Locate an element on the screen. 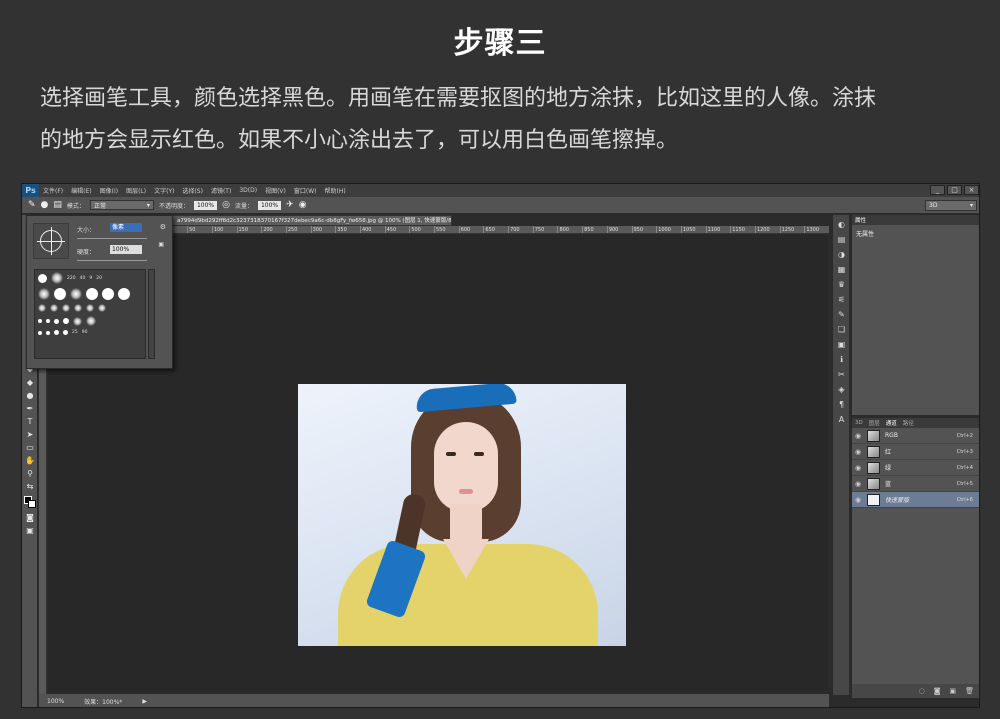  path-select-icon: ➤ is located at coordinates (30, 434).